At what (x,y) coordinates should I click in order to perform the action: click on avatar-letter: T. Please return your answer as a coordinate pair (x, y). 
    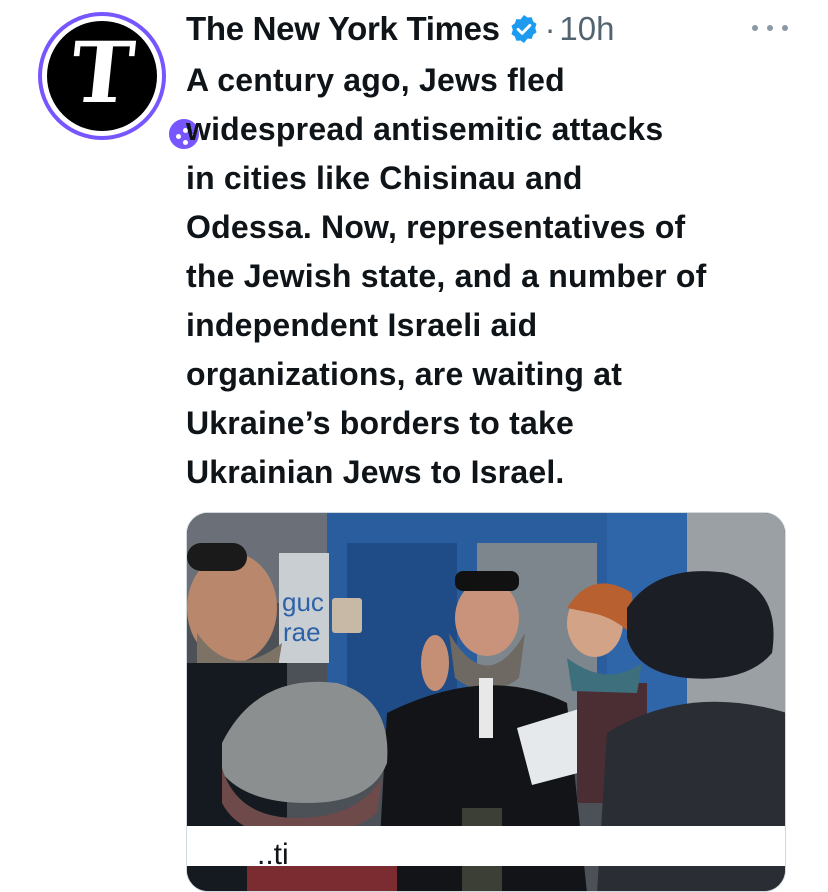
    Looking at the image, I should click on (102, 72).